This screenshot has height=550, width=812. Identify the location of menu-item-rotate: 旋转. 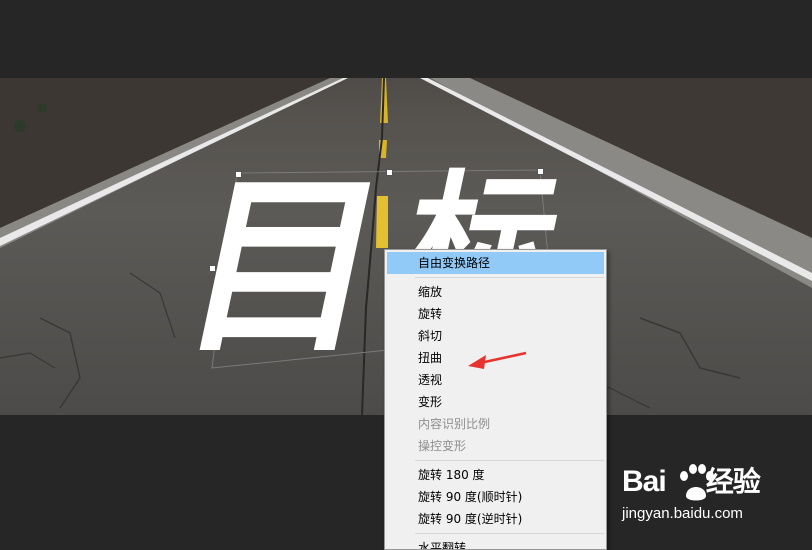
(495, 314).